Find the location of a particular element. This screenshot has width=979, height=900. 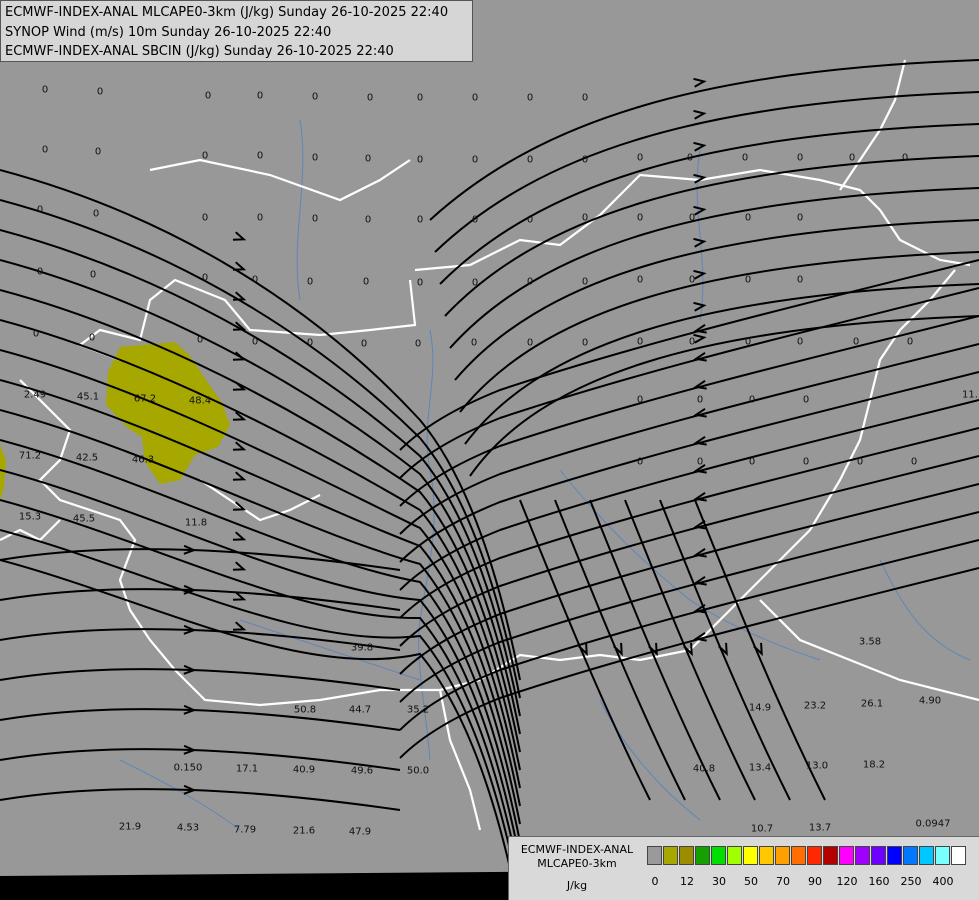

legend-tick: 30 is located at coordinates (719, 881).